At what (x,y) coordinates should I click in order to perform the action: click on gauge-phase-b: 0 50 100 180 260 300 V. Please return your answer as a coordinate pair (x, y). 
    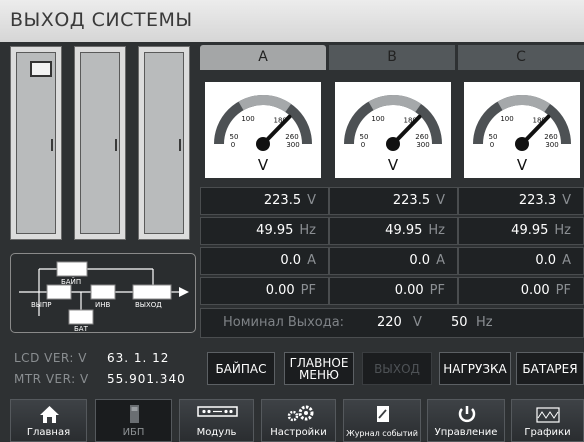
    Looking at the image, I should click on (393, 130).